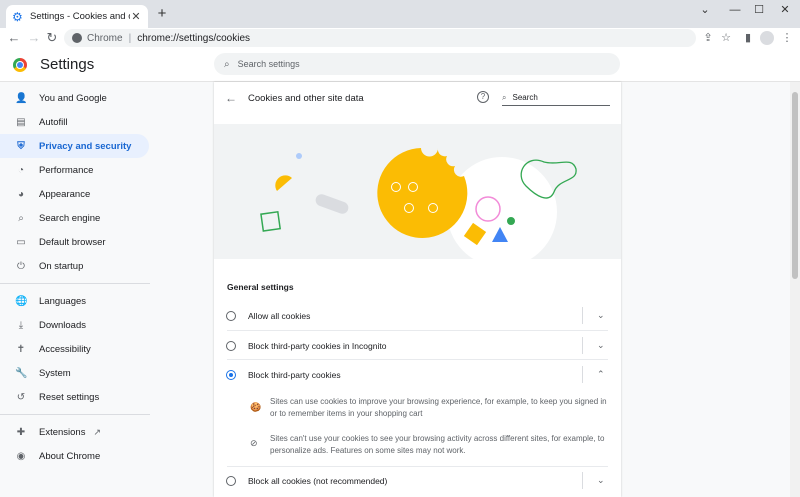  I want to click on option-block-all: Block all cookies (not recommended) ⌄, so click(417, 480).